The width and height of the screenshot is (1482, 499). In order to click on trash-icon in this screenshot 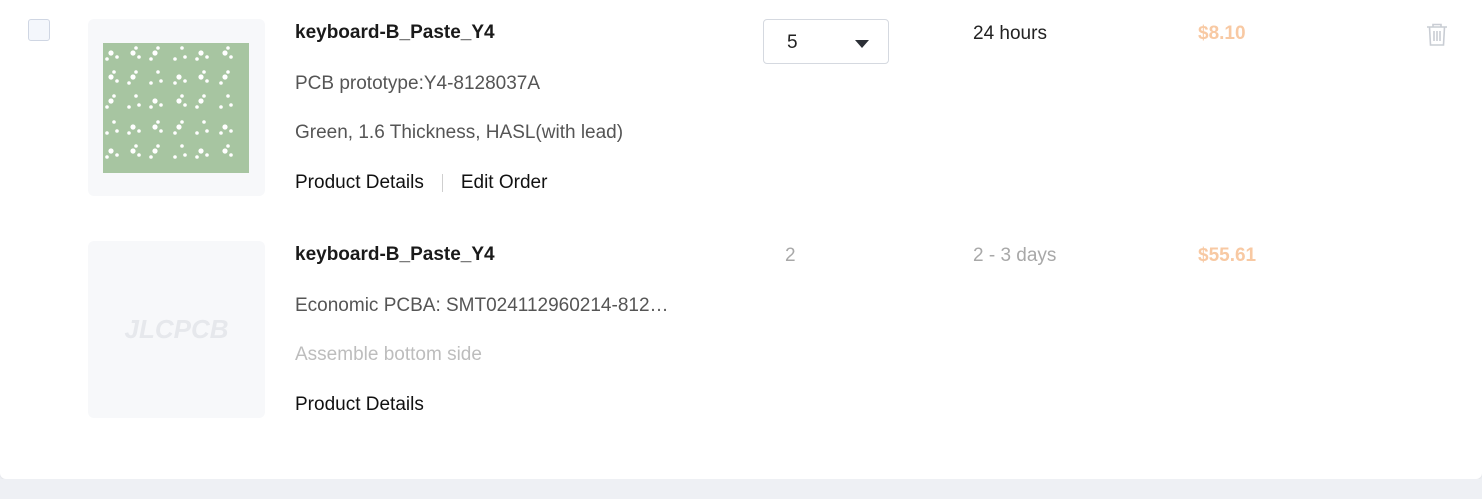, I will do `click(1437, 34)`.